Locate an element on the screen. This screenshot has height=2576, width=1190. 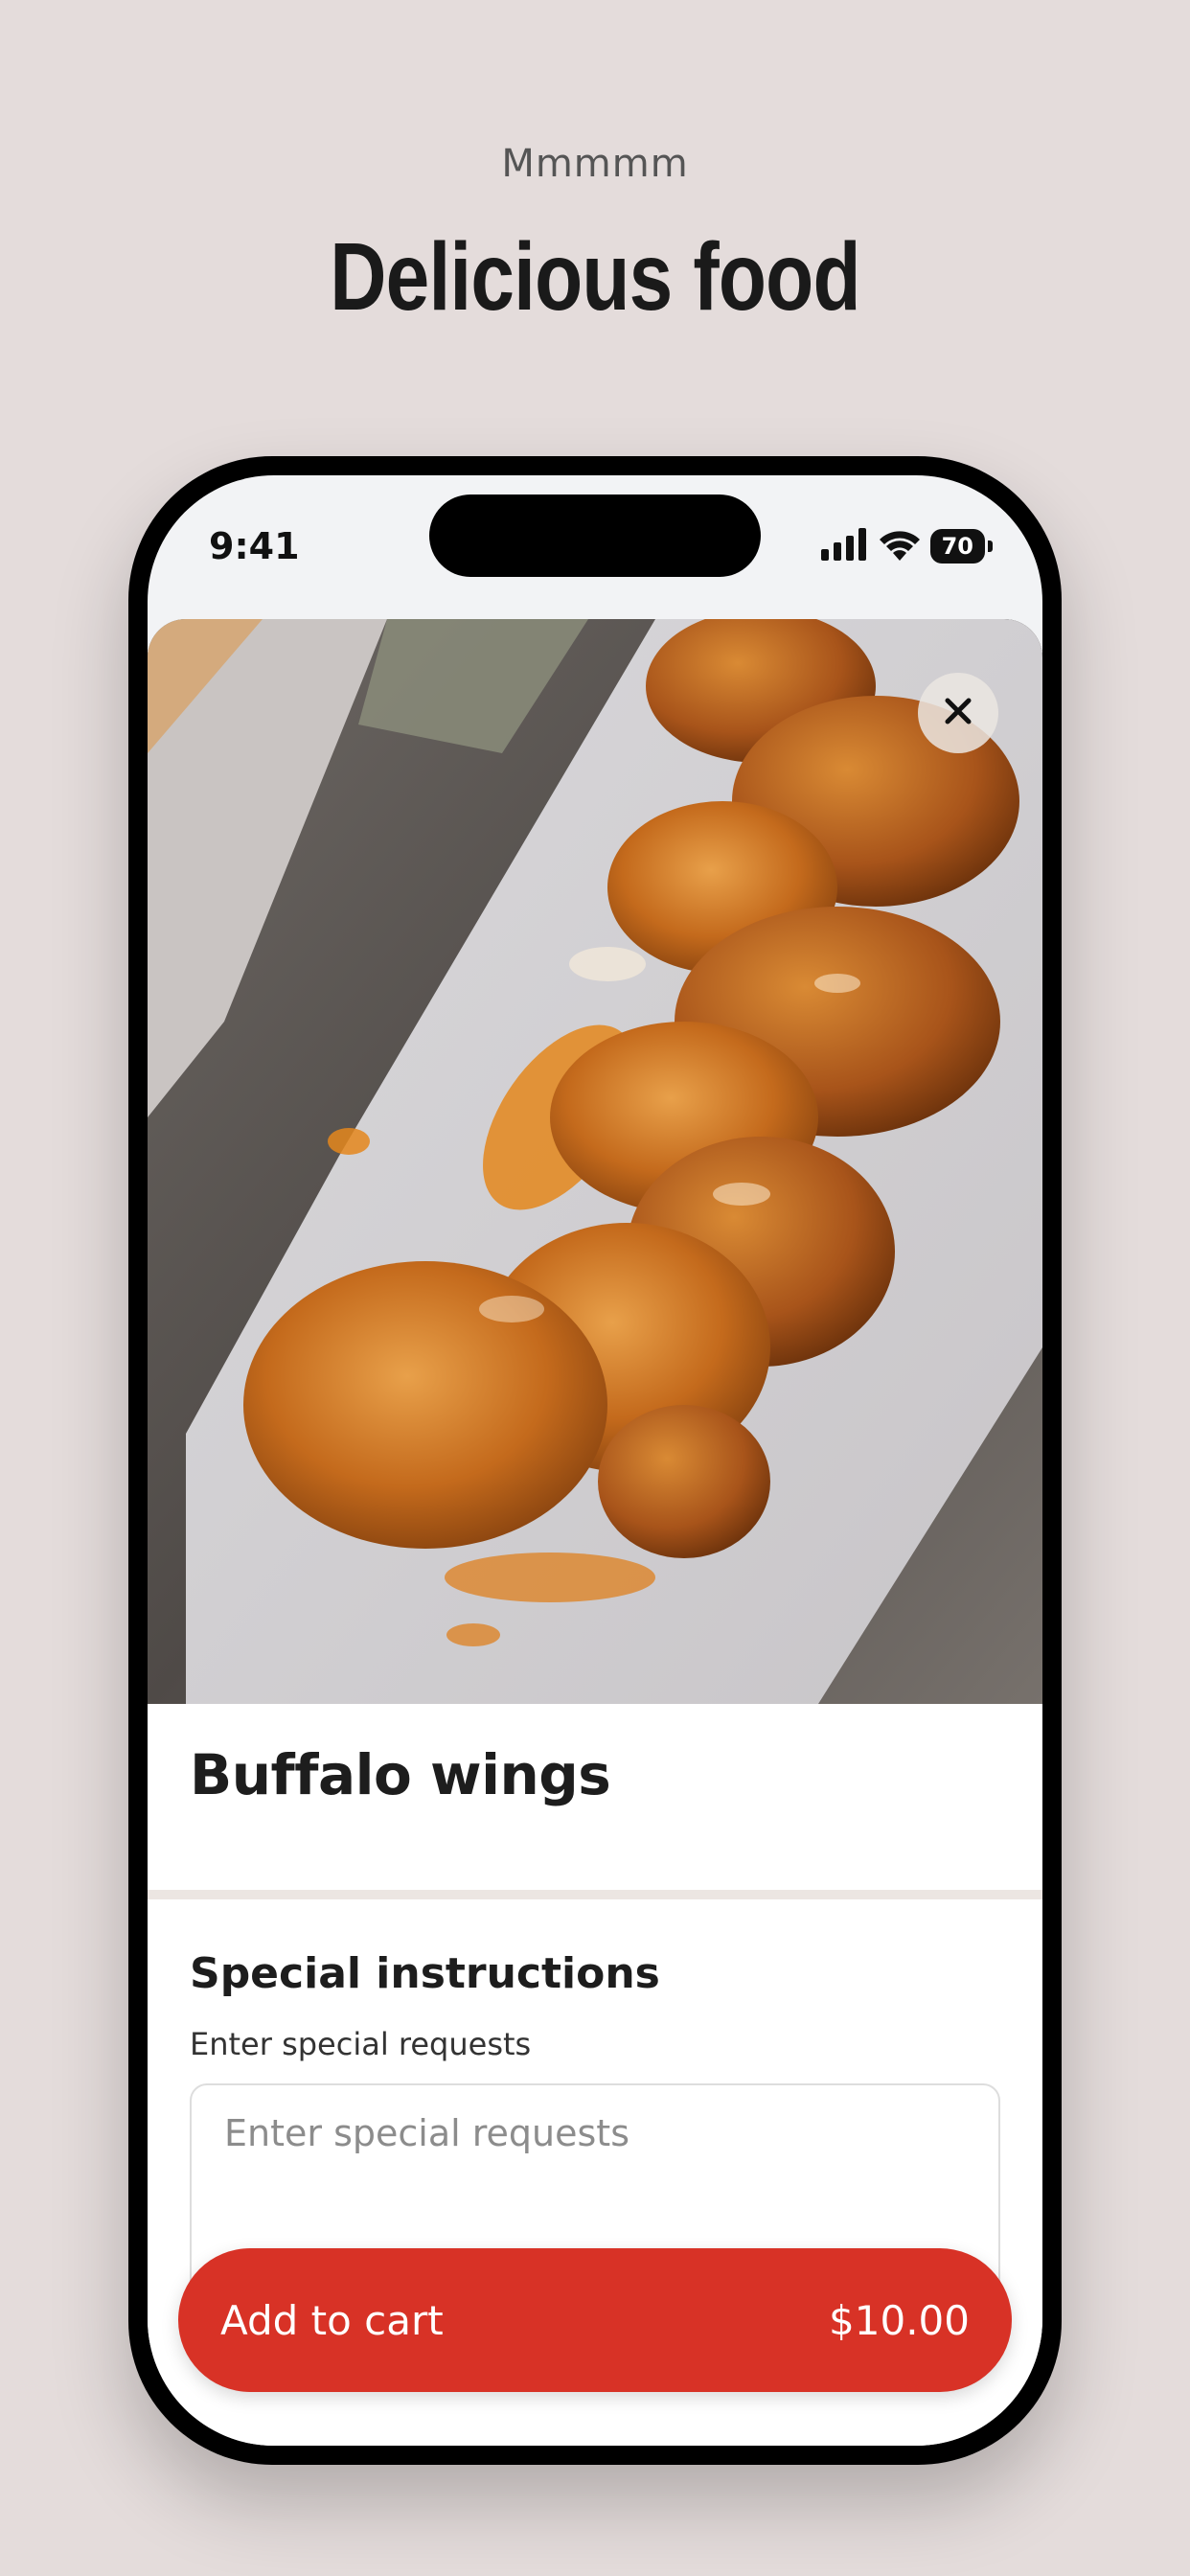
close-button is located at coordinates (958, 713).